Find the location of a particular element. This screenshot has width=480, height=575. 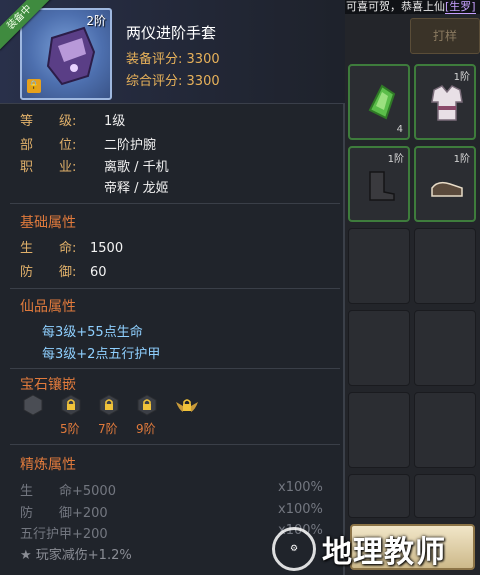

announcement-bar: 可喜可贺，恭喜上仙[生罗] is located at coordinates (410, 7).